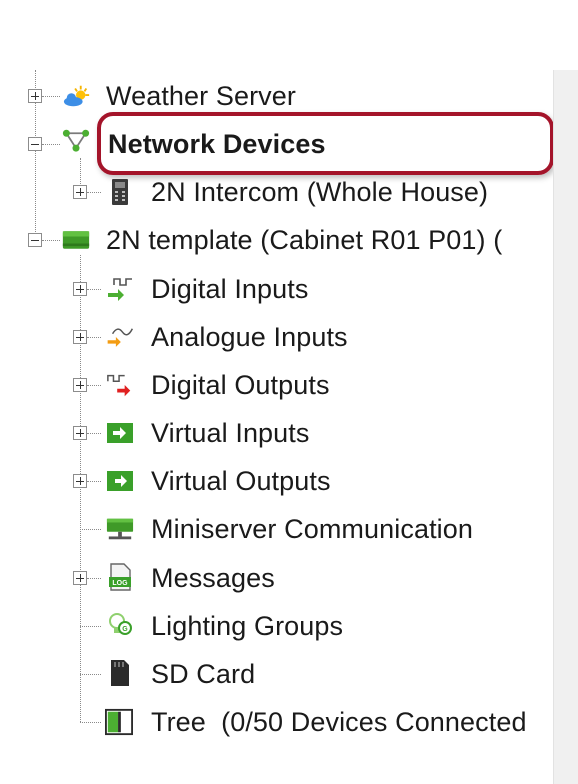 This screenshot has height=784, width=578. I want to click on virtual-outputs-icon, so click(120, 481).